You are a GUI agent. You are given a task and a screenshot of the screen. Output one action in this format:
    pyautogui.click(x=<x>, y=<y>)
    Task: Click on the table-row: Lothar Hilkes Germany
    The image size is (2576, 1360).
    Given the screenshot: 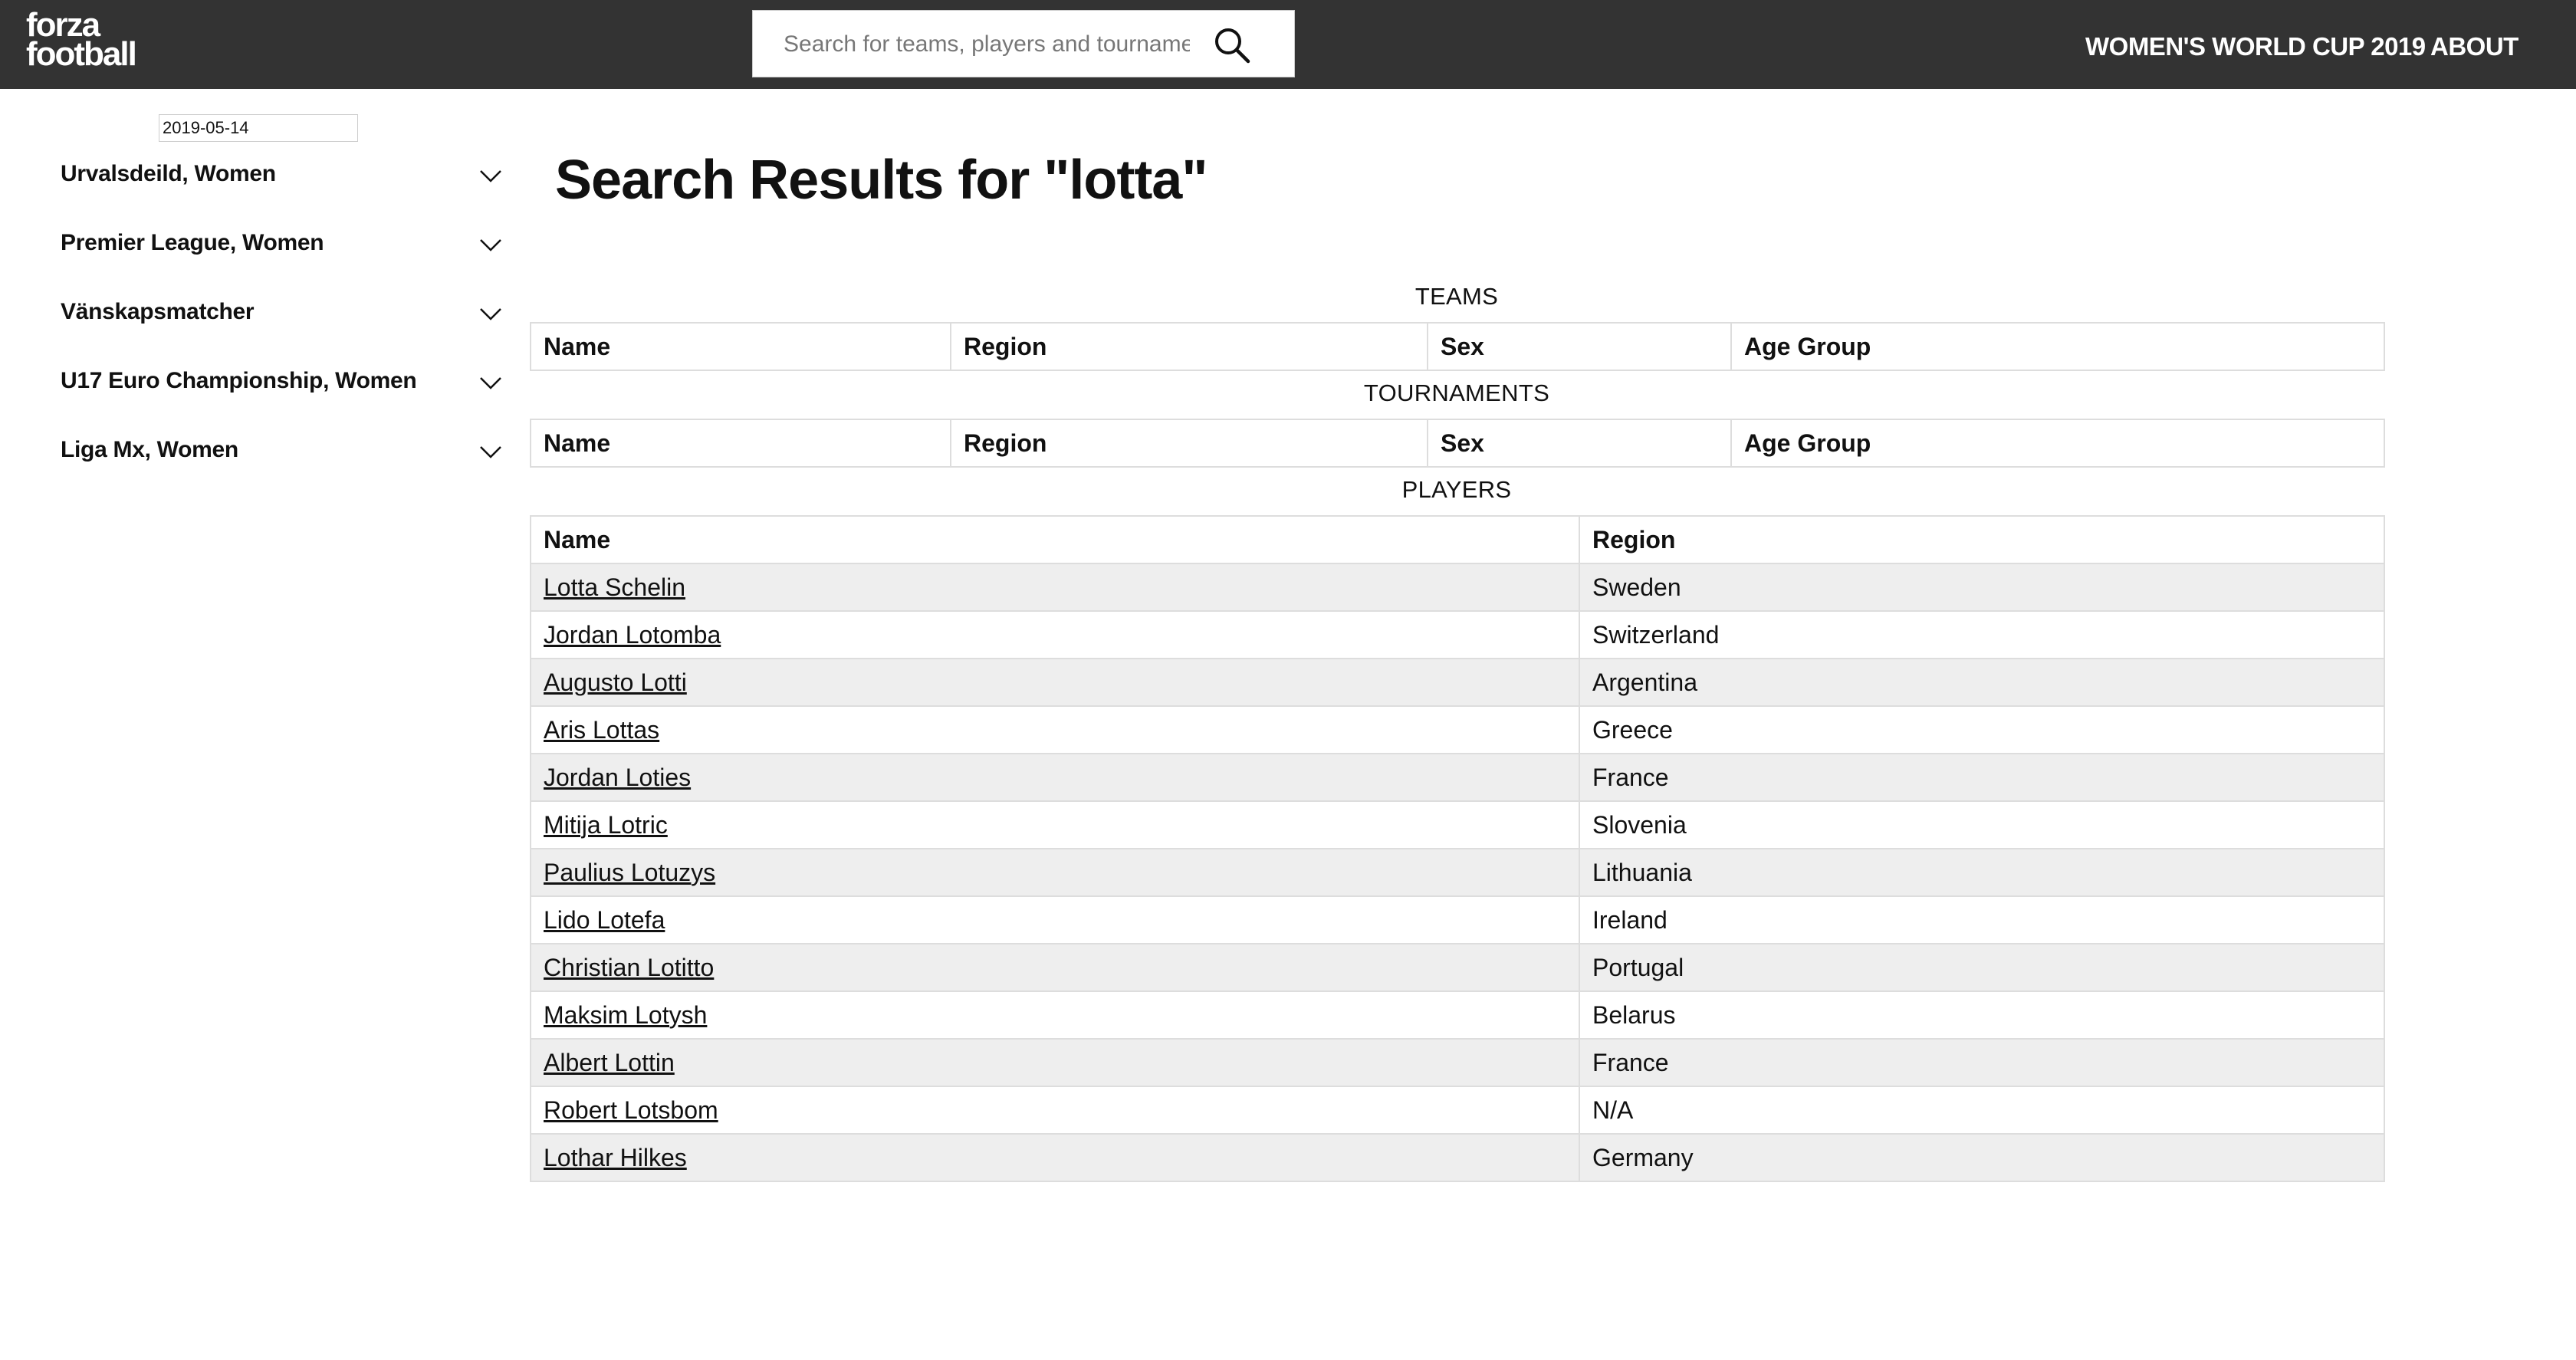 What is the action you would take?
    pyautogui.click(x=1458, y=1157)
    